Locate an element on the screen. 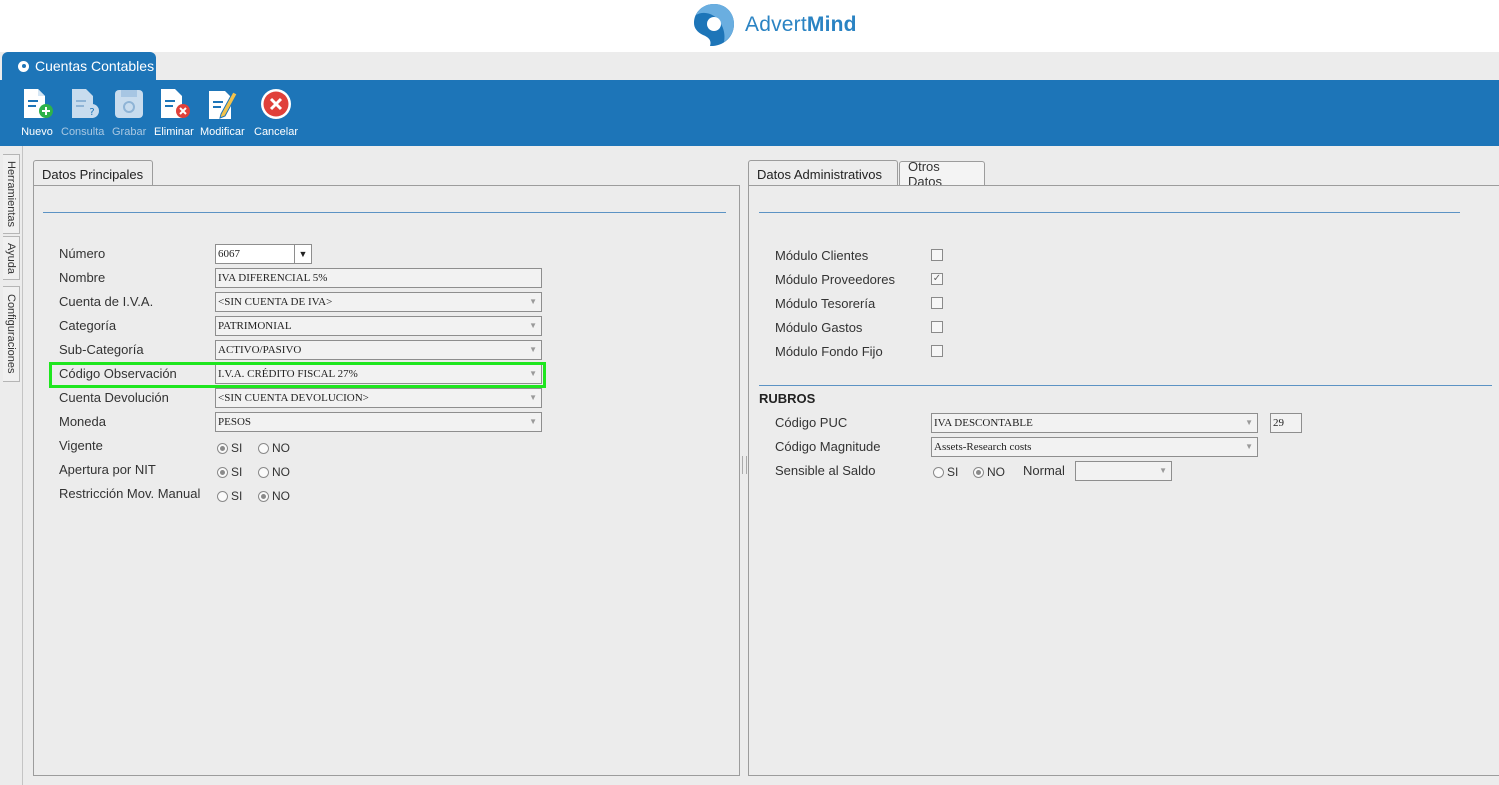  numero-field: 6067 ▼ is located at coordinates (263, 254).